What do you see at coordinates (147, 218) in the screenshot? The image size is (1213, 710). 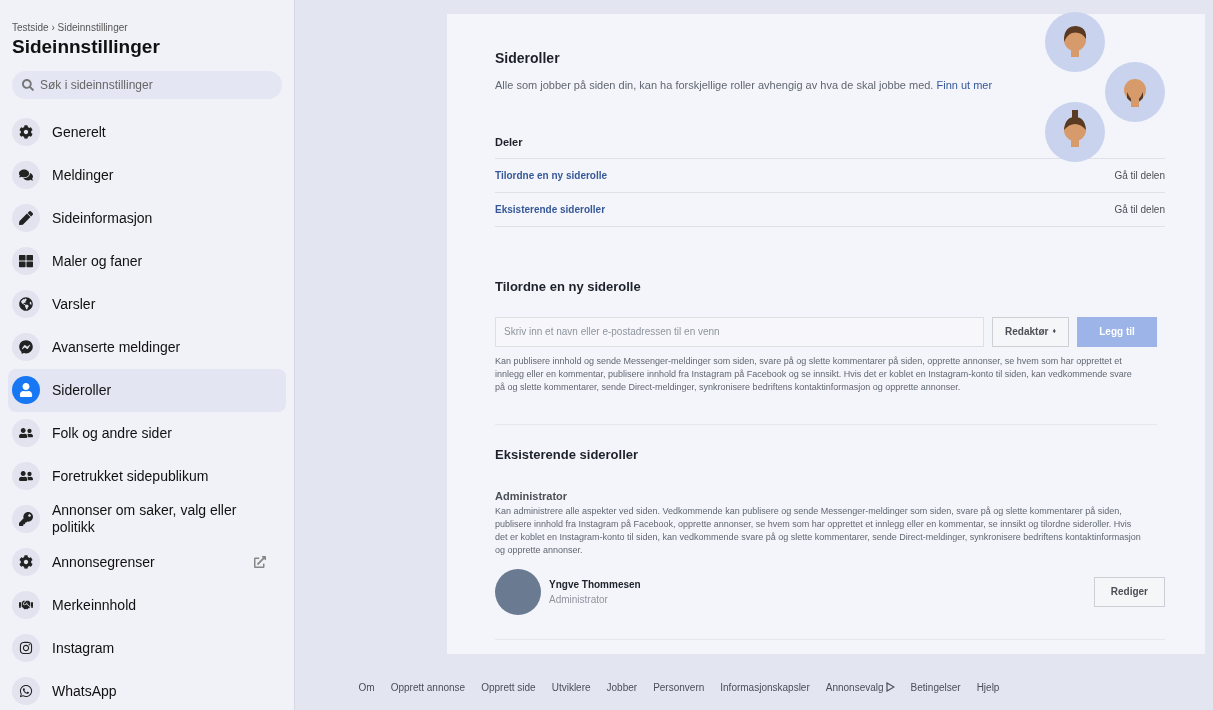 I see `sidebar-item: Sideinformasjon` at bounding box center [147, 218].